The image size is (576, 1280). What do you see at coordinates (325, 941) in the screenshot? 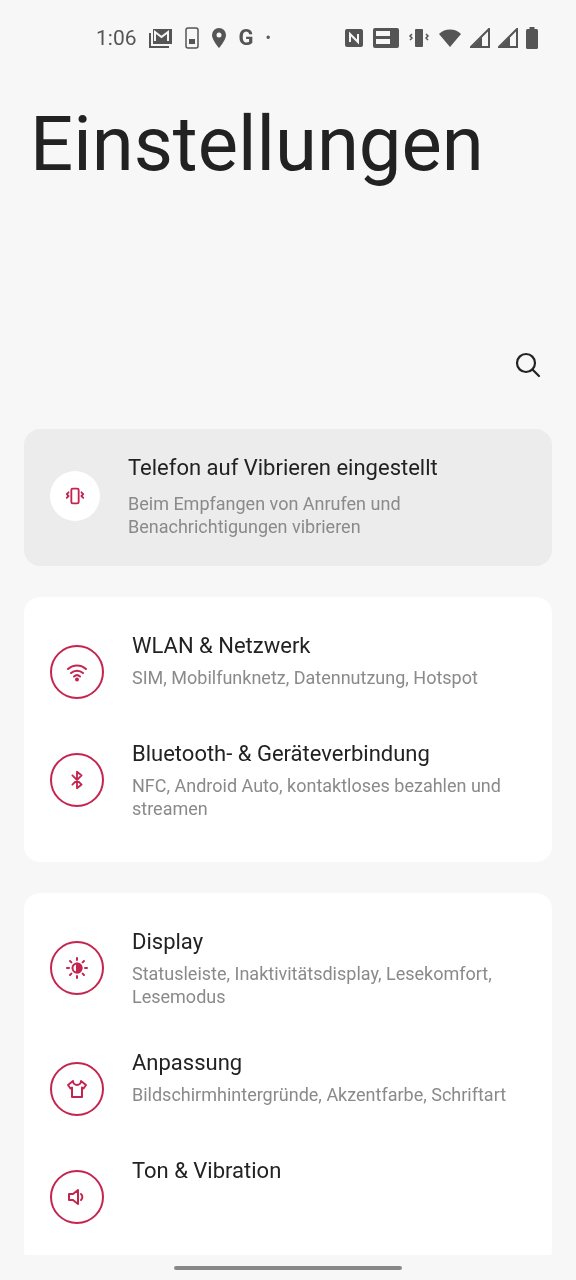
I see `setting-title: Display` at bounding box center [325, 941].